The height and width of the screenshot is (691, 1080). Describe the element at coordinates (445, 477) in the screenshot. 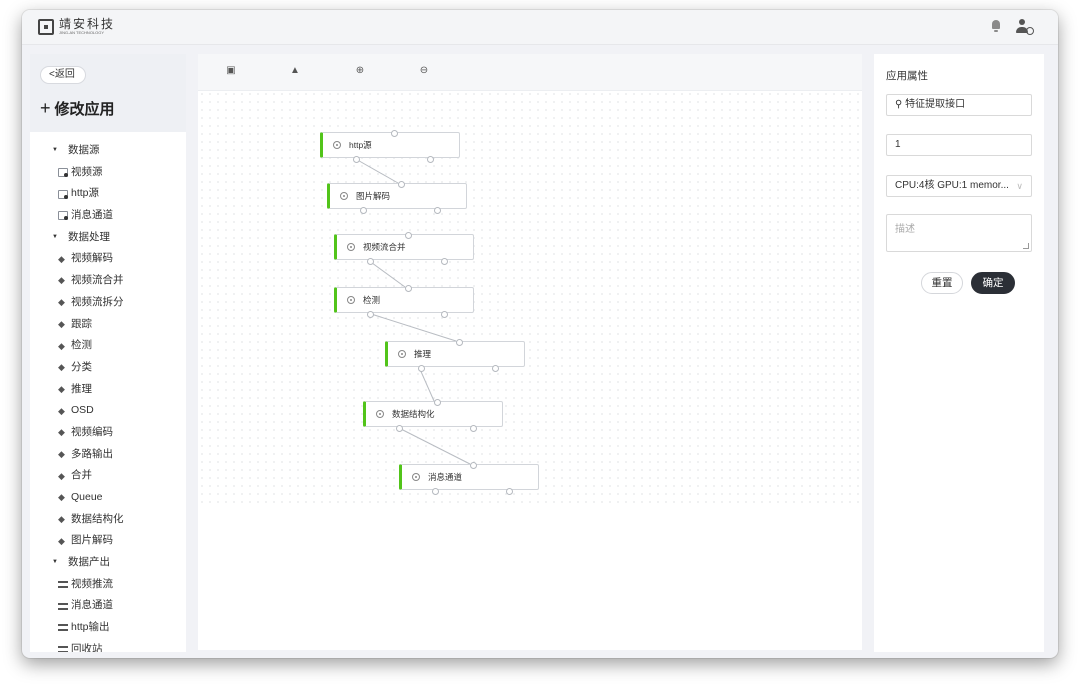

I see `flow-node-label: 消息通道` at that location.